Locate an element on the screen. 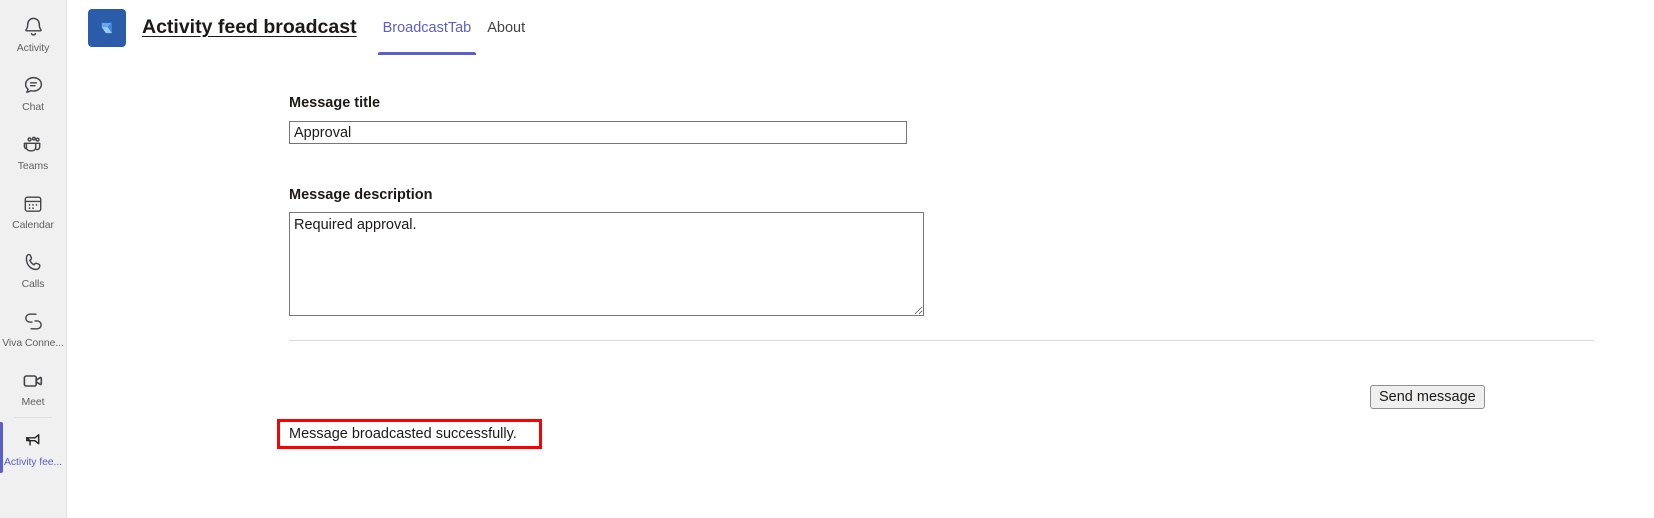 The width and height of the screenshot is (1654, 518). status-banner: Message broadcasted successfully. is located at coordinates (409, 434).